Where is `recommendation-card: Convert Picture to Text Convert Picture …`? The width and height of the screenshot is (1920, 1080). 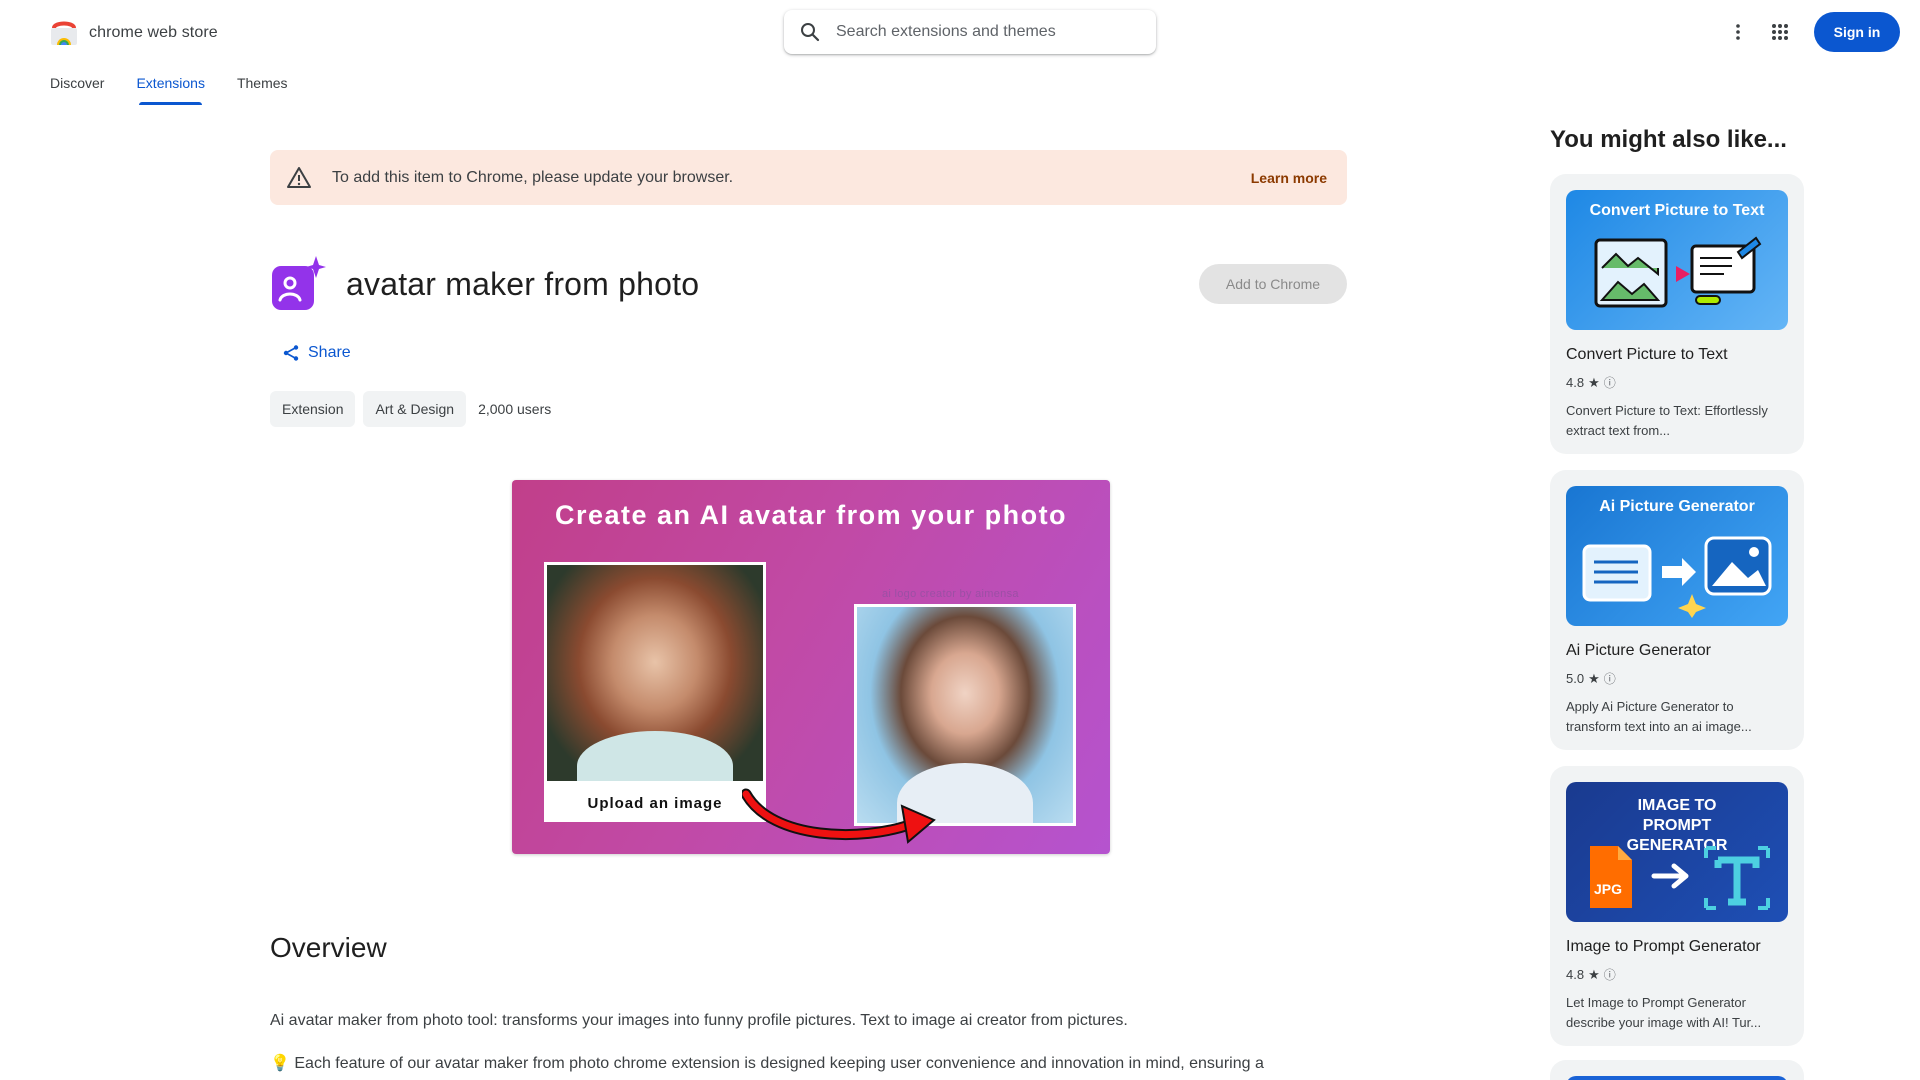
recommendation-card: Convert Picture to Text Convert Picture … is located at coordinates (1677, 314).